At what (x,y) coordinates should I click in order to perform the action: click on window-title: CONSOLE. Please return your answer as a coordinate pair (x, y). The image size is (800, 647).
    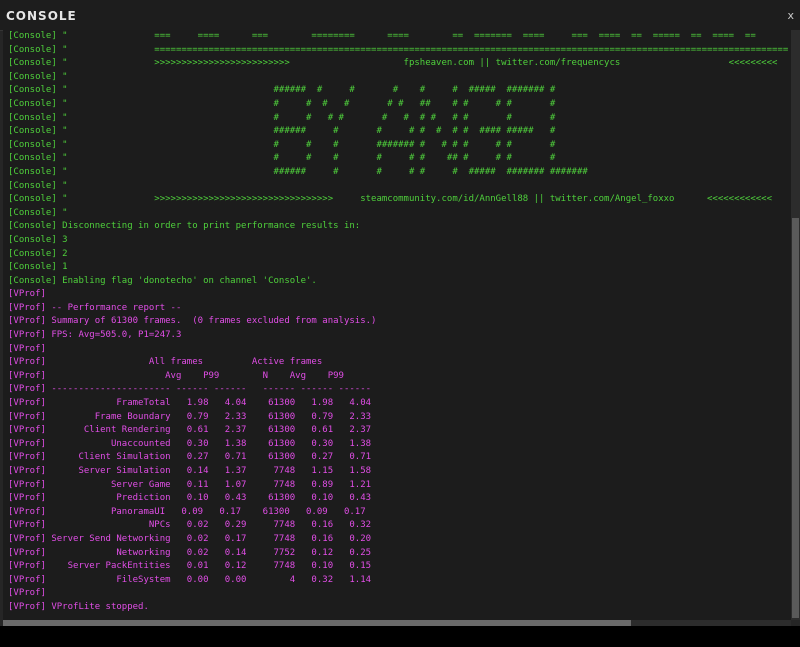
    Looking at the image, I should click on (41, 16).